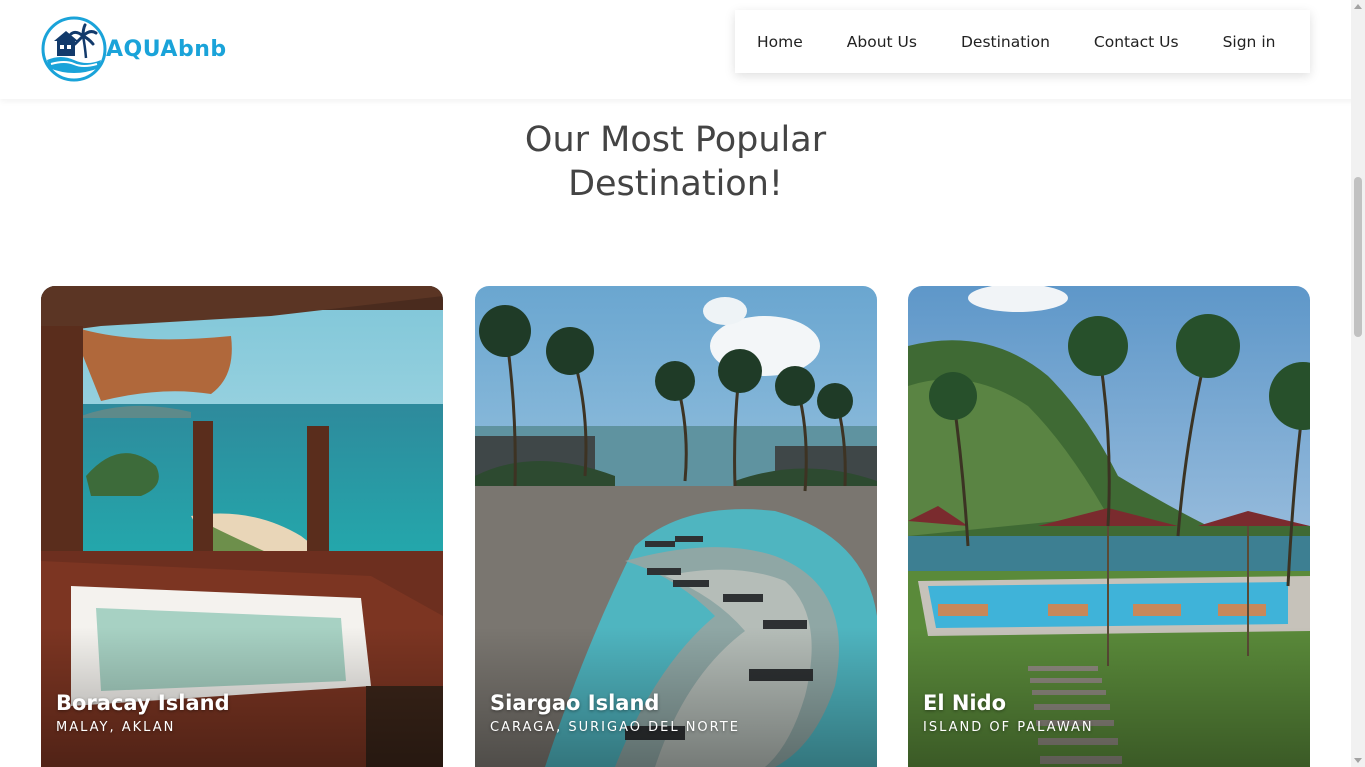 This screenshot has width=1365, height=767. What do you see at coordinates (1136, 42) in the screenshot?
I see `nav-contact-us: Contact Us` at bounding box center [1136, 42].